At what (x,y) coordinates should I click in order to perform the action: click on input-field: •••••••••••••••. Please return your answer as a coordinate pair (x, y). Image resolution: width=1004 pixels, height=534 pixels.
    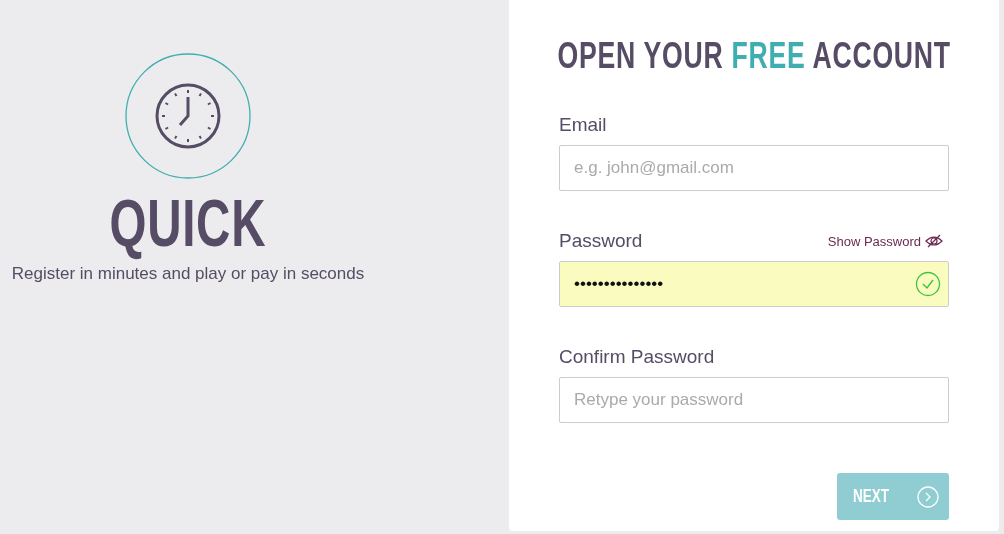
    Looking at the image, I should click on (754, 284).